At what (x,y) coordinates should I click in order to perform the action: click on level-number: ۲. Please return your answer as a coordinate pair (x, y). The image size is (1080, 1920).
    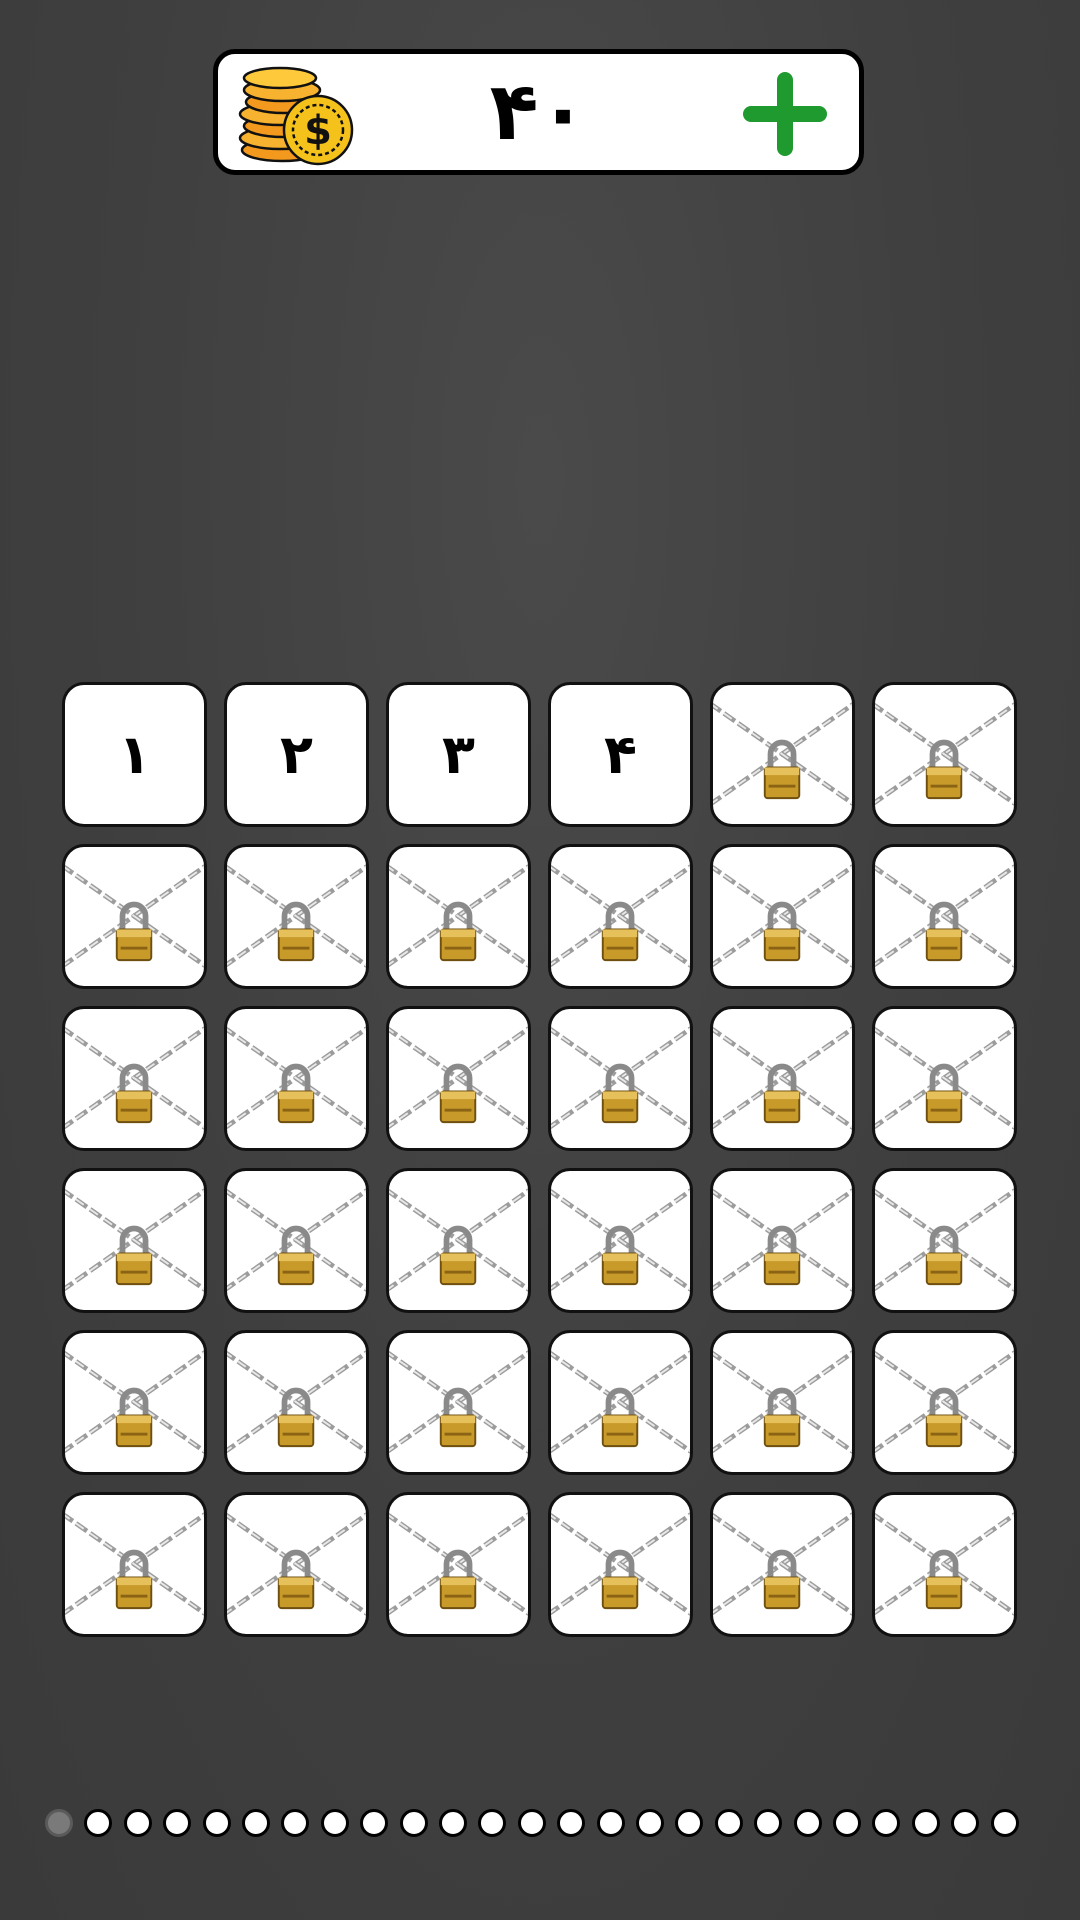
    Looking at the image, I should click on (296, 754).